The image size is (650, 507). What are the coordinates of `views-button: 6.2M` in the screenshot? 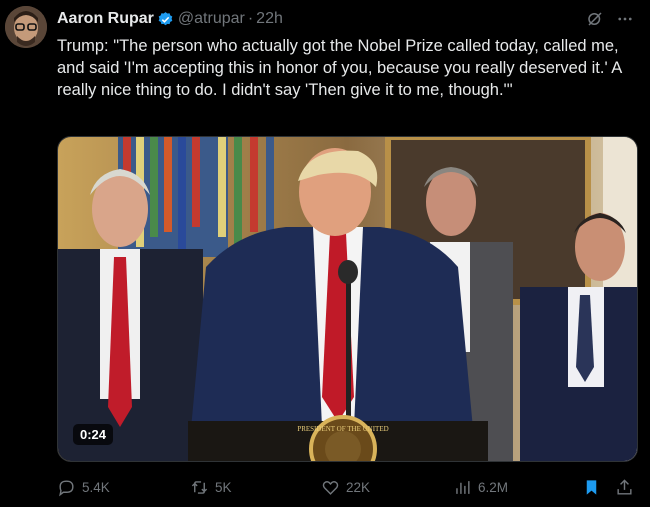 It's located at (480, 487).